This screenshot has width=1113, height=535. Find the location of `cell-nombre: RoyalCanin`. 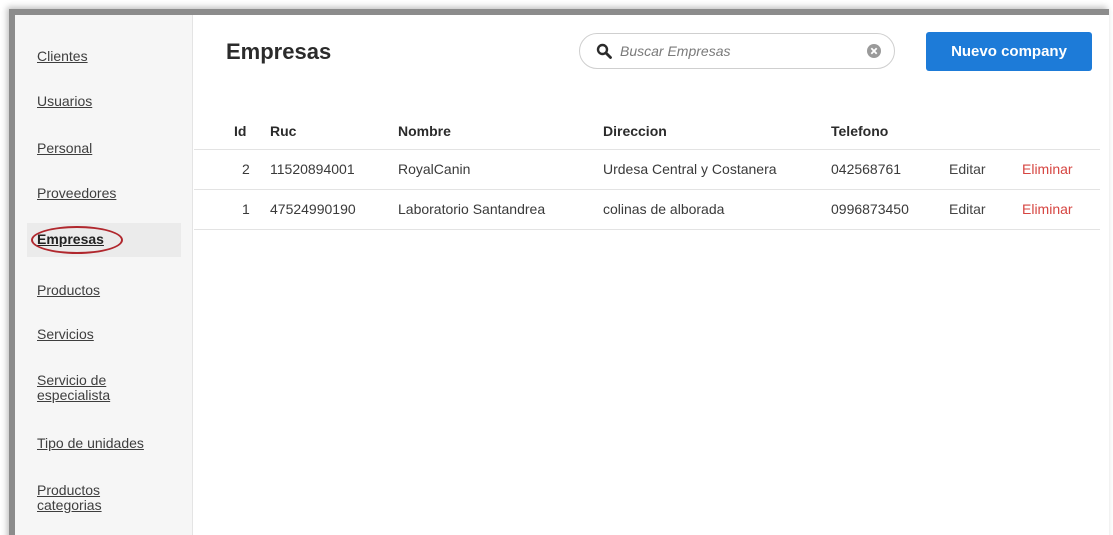

cell-nombre: RoyalCanin is located at coordinates (500, 168).